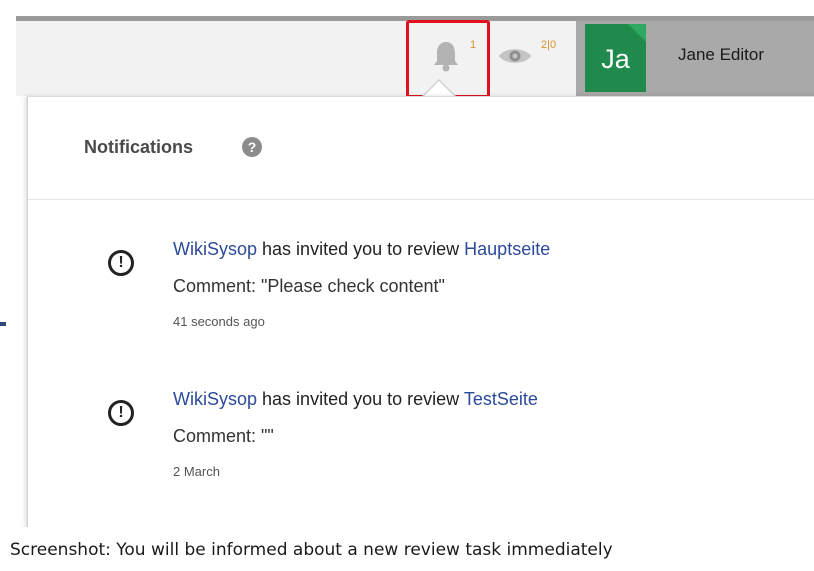 The image size is (814, 571). Describe the element at coordinates (721, 55) in the screenshot. I see `user-name: Jane Editor` at that location.